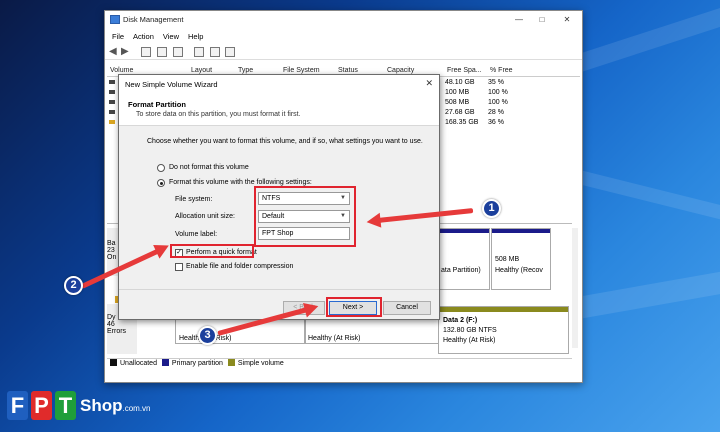  Describe the element at coordinates (470, 330) in the screenshot. I see `partition-size: 132.80 GB NTFS` at that location.